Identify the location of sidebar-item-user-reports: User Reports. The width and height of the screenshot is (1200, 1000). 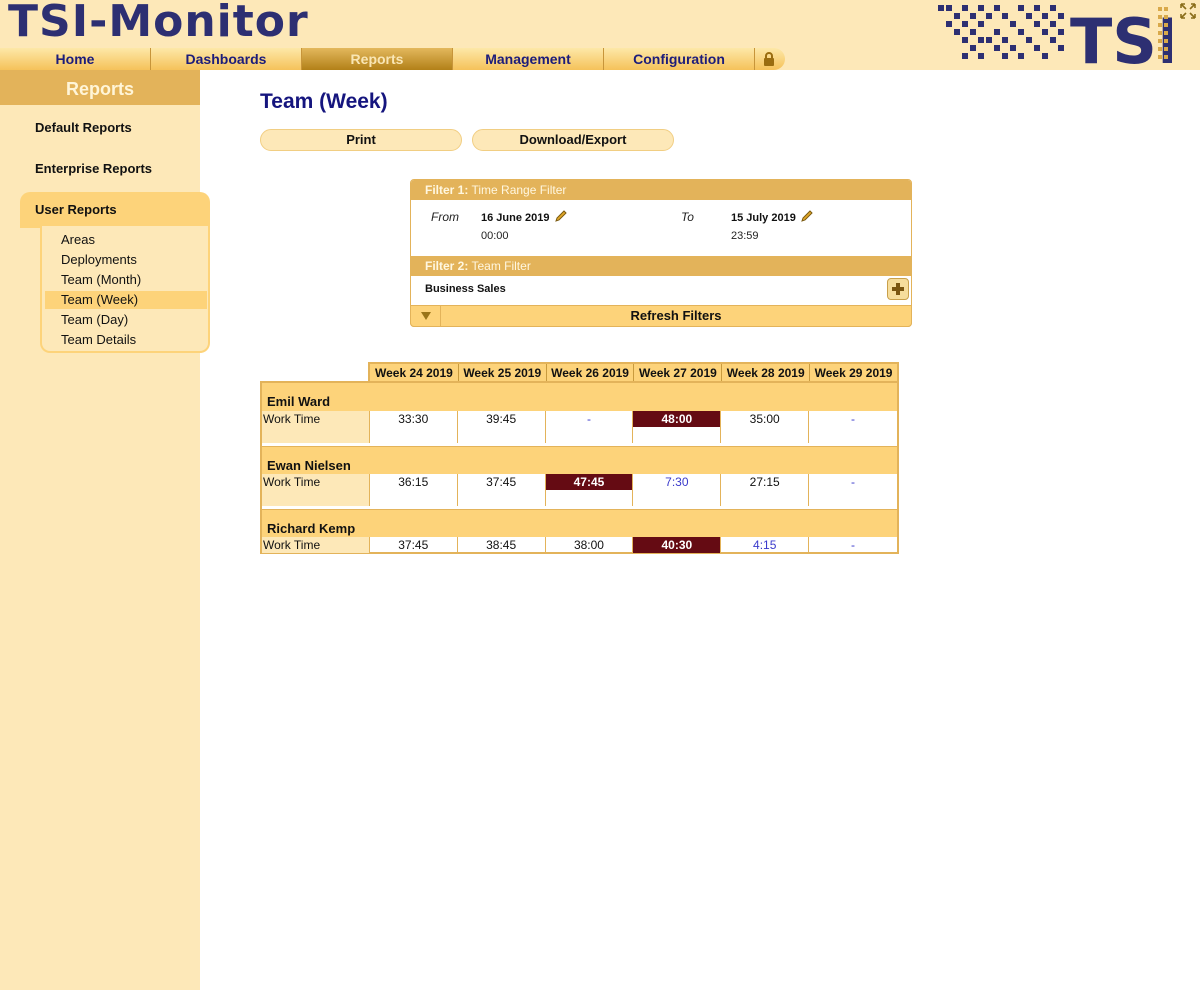
(76, 209).